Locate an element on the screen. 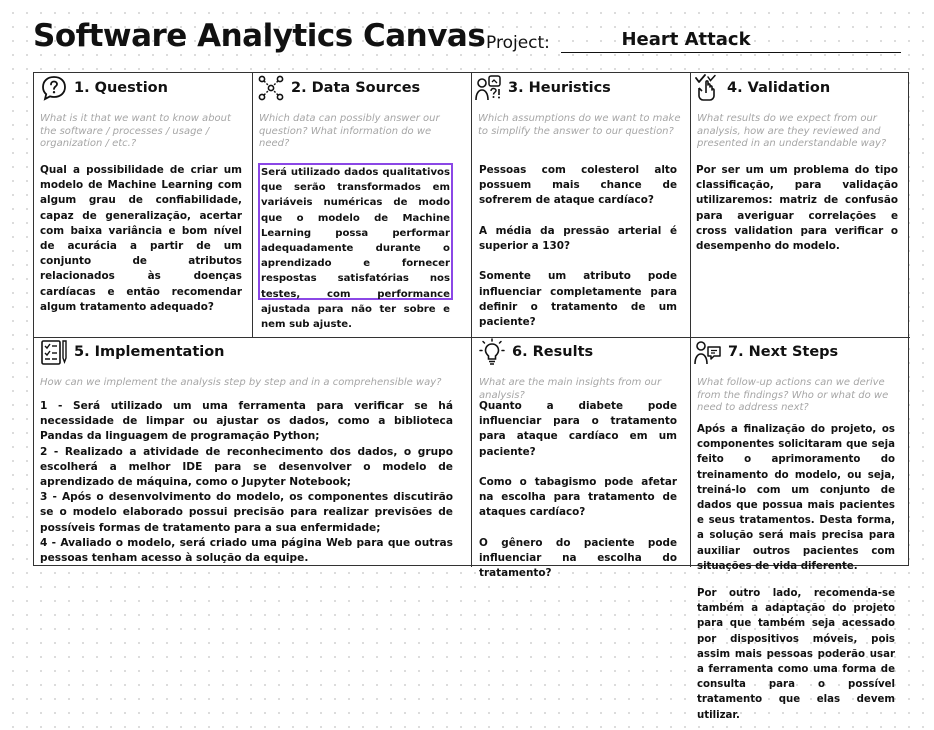  section-title: 6. Results is located at coordinates (553, 352).